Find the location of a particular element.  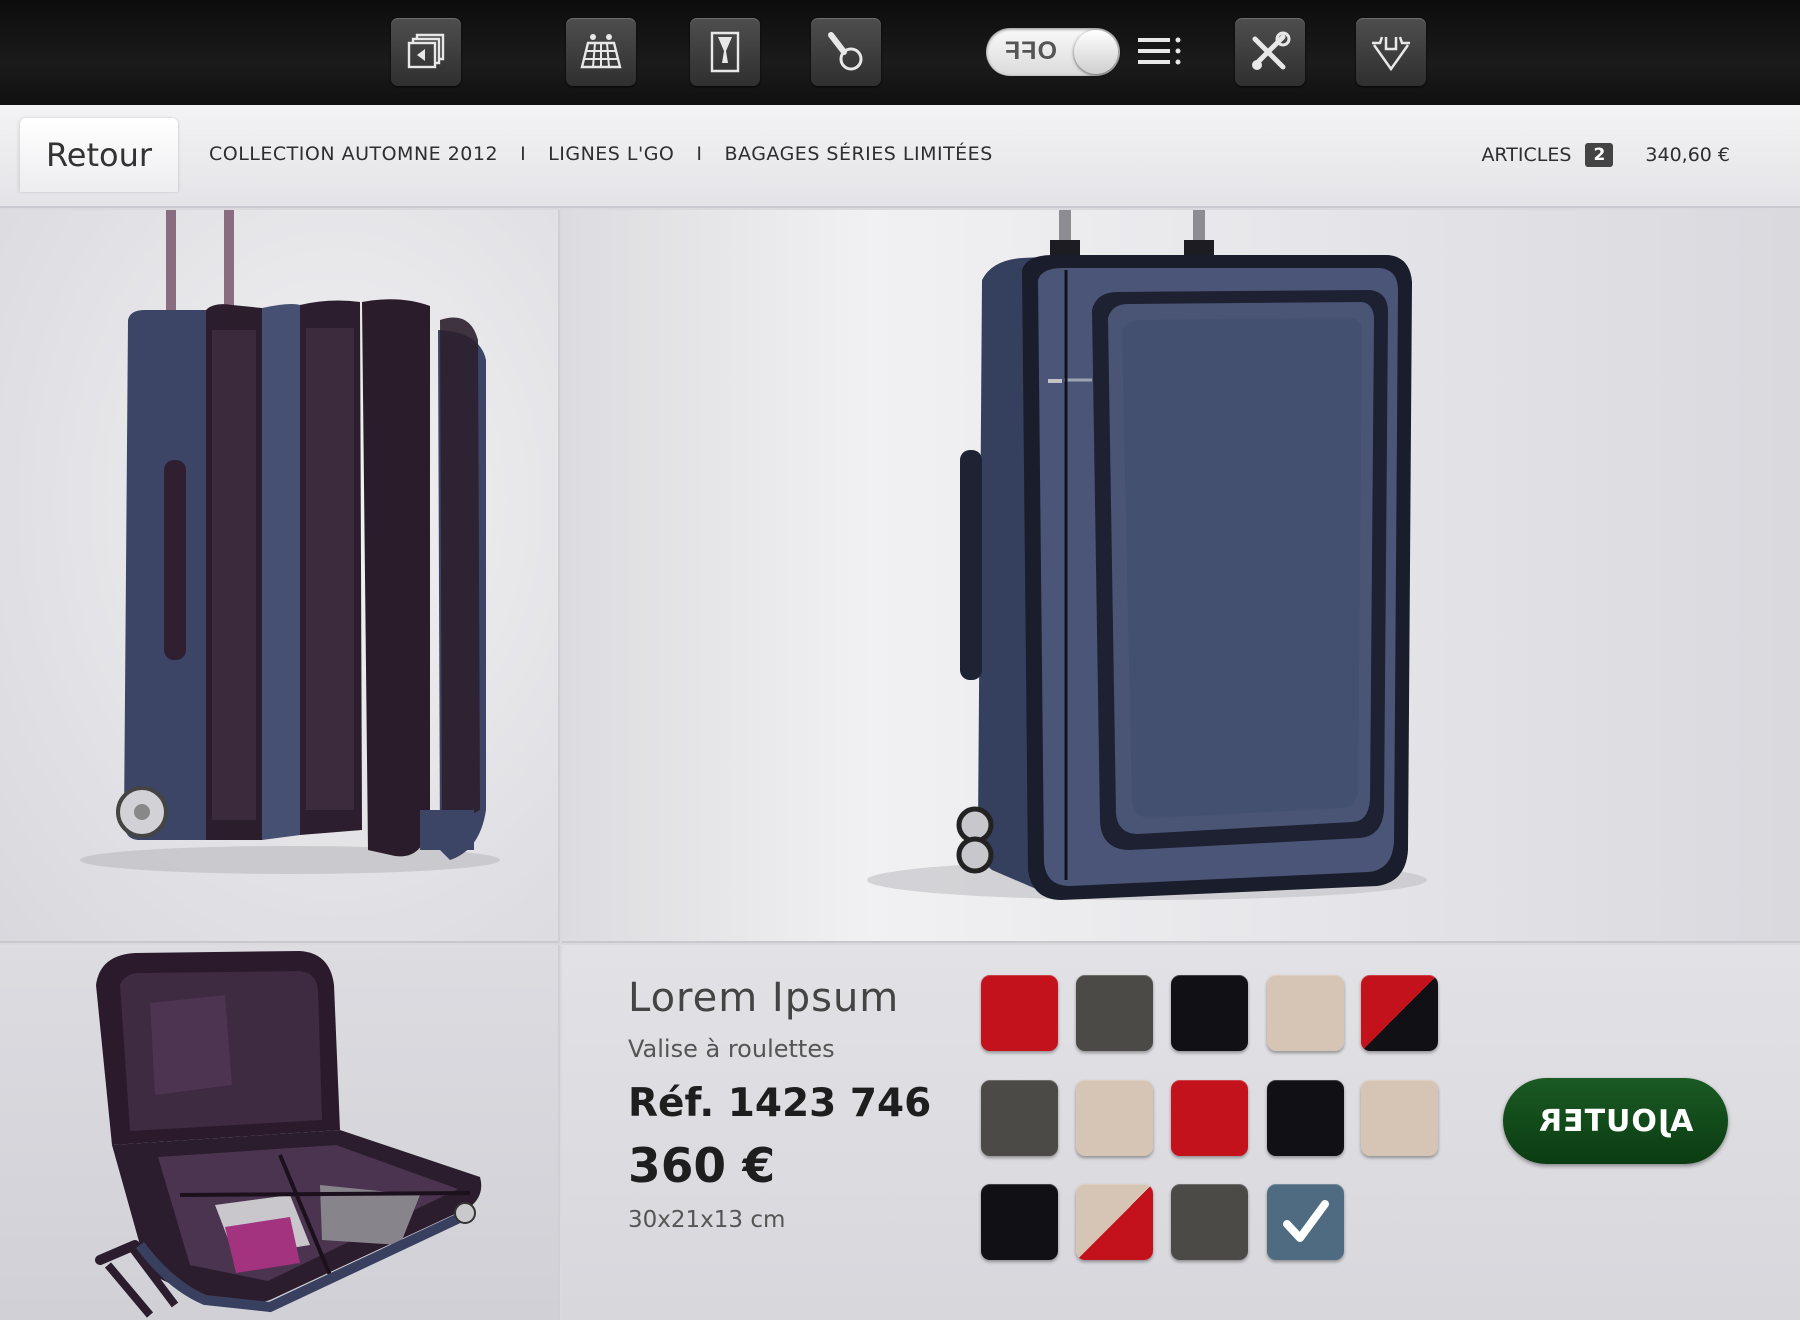

document-icon is located at coordinates (725, 52).